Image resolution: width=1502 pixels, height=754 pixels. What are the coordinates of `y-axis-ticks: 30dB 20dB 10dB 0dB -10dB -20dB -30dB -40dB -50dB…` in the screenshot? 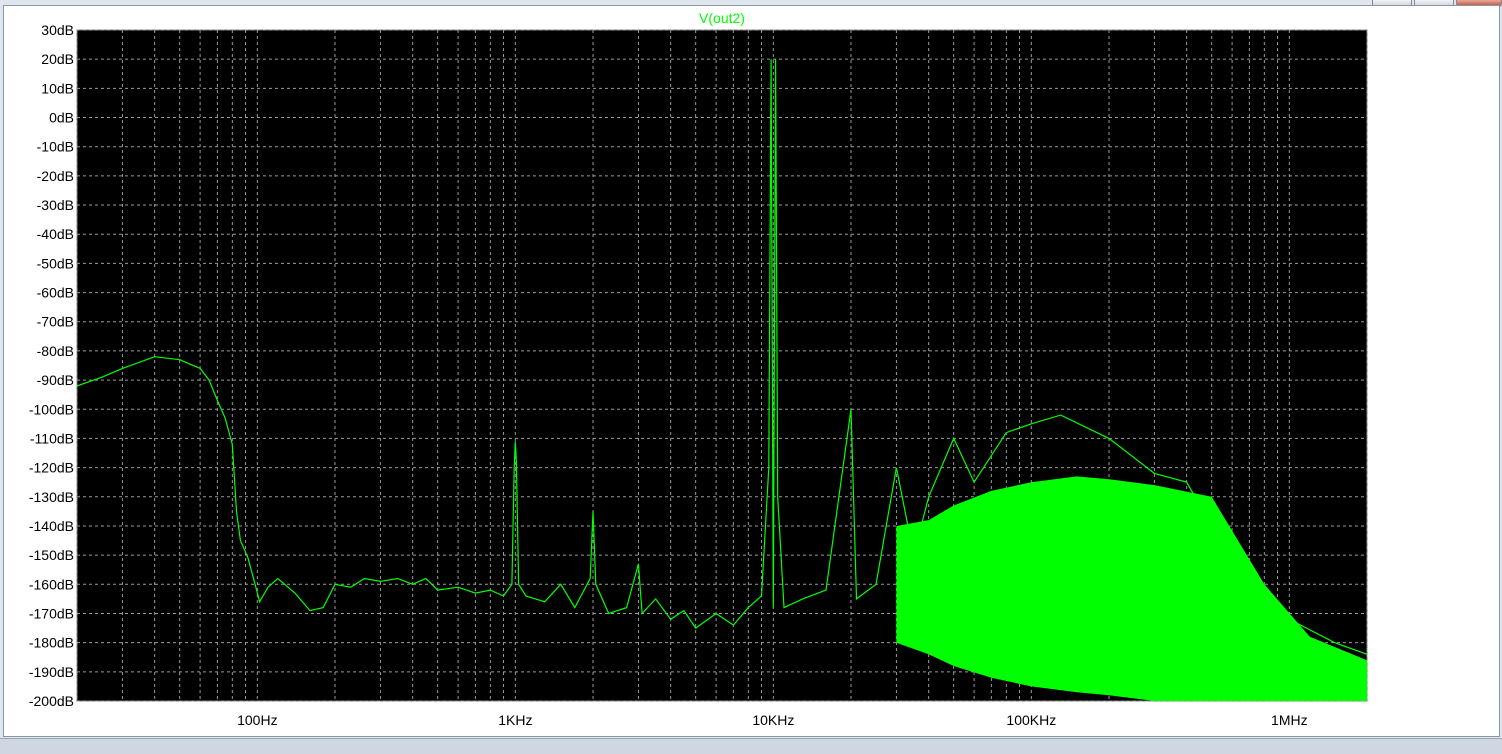 It's located at (51, 365).